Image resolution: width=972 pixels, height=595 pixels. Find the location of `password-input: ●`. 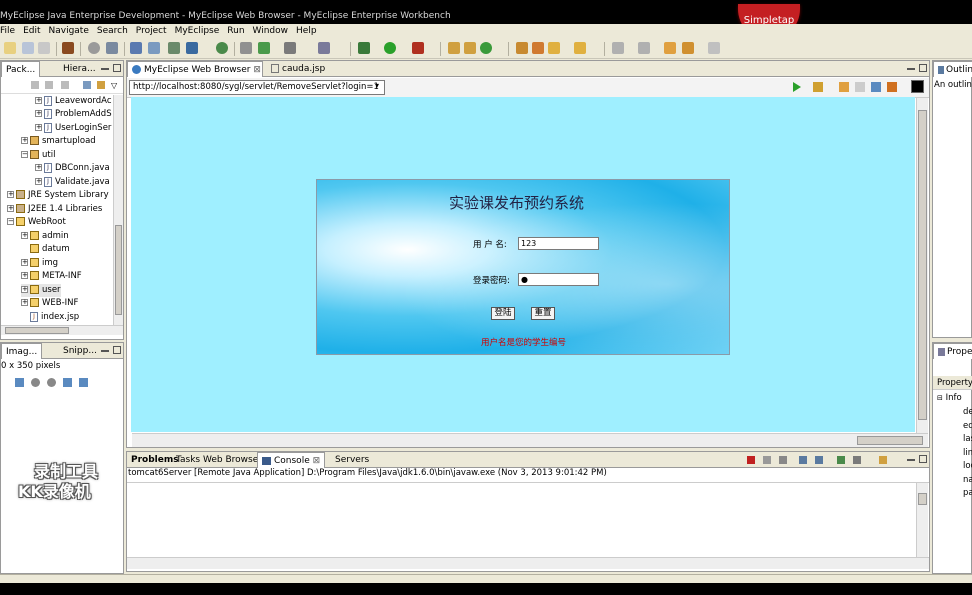

password-input: ● is located at coordinates (558, 279).